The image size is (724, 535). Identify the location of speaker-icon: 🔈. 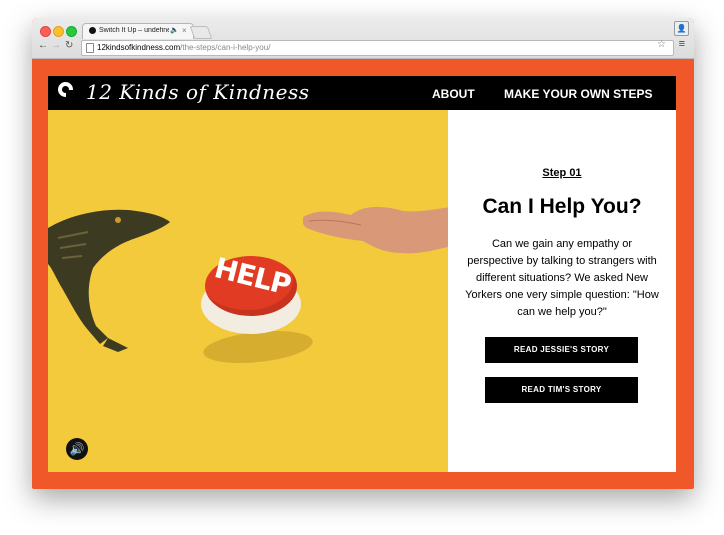
(174, 30).